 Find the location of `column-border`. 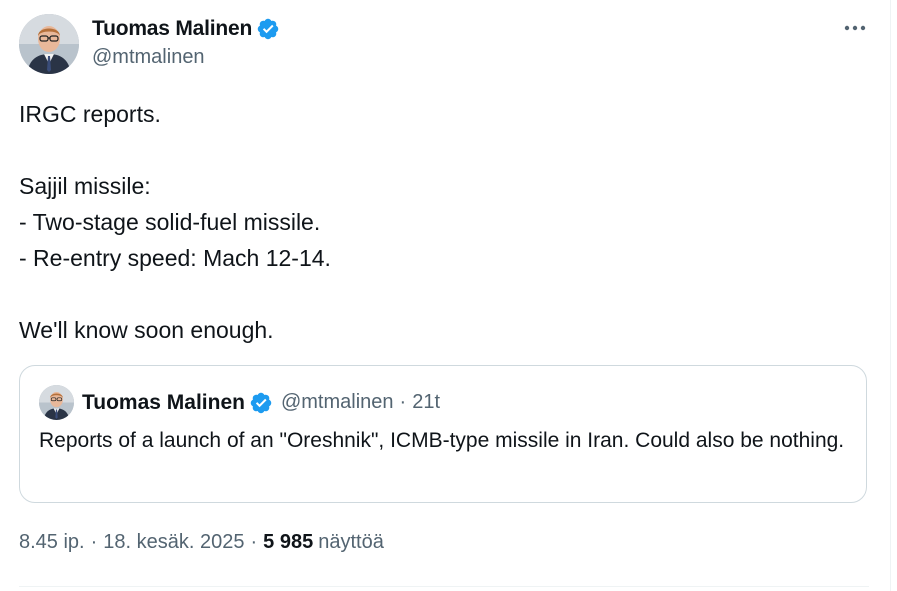

column-border is located at coordinates (890, 295).